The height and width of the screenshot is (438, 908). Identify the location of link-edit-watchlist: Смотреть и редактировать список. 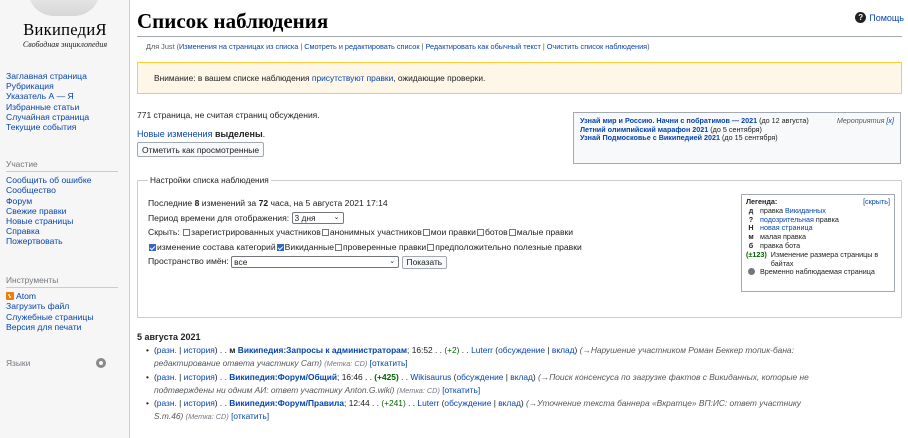
(361, 46).